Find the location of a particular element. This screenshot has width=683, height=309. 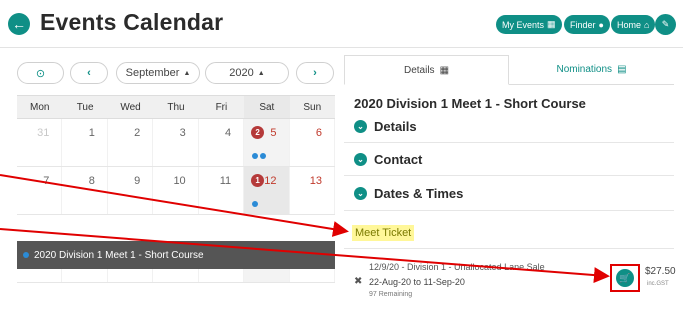

calendar-day: 1 is located at coordinates (85, 142).